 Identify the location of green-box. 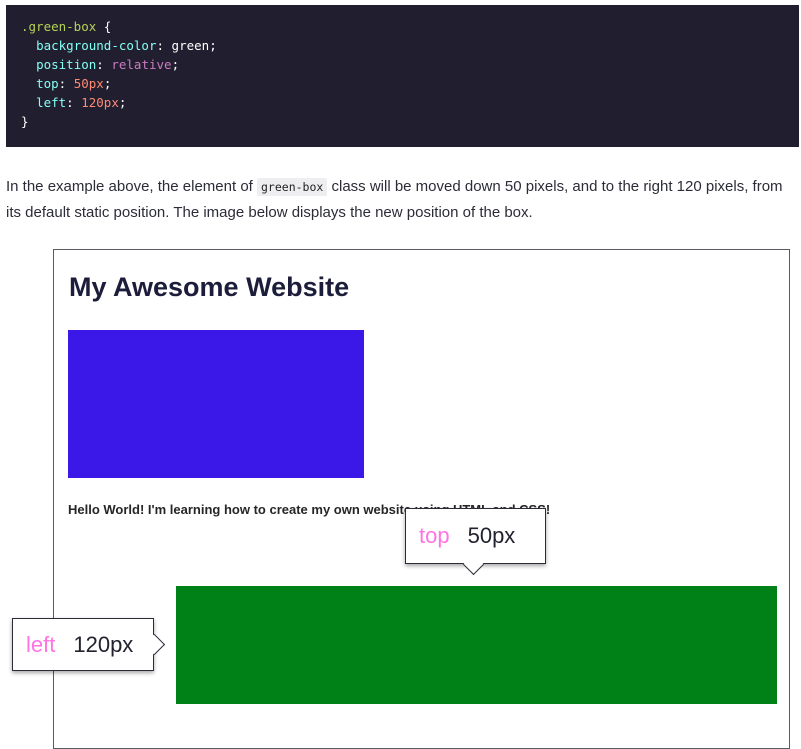
(476, 645).